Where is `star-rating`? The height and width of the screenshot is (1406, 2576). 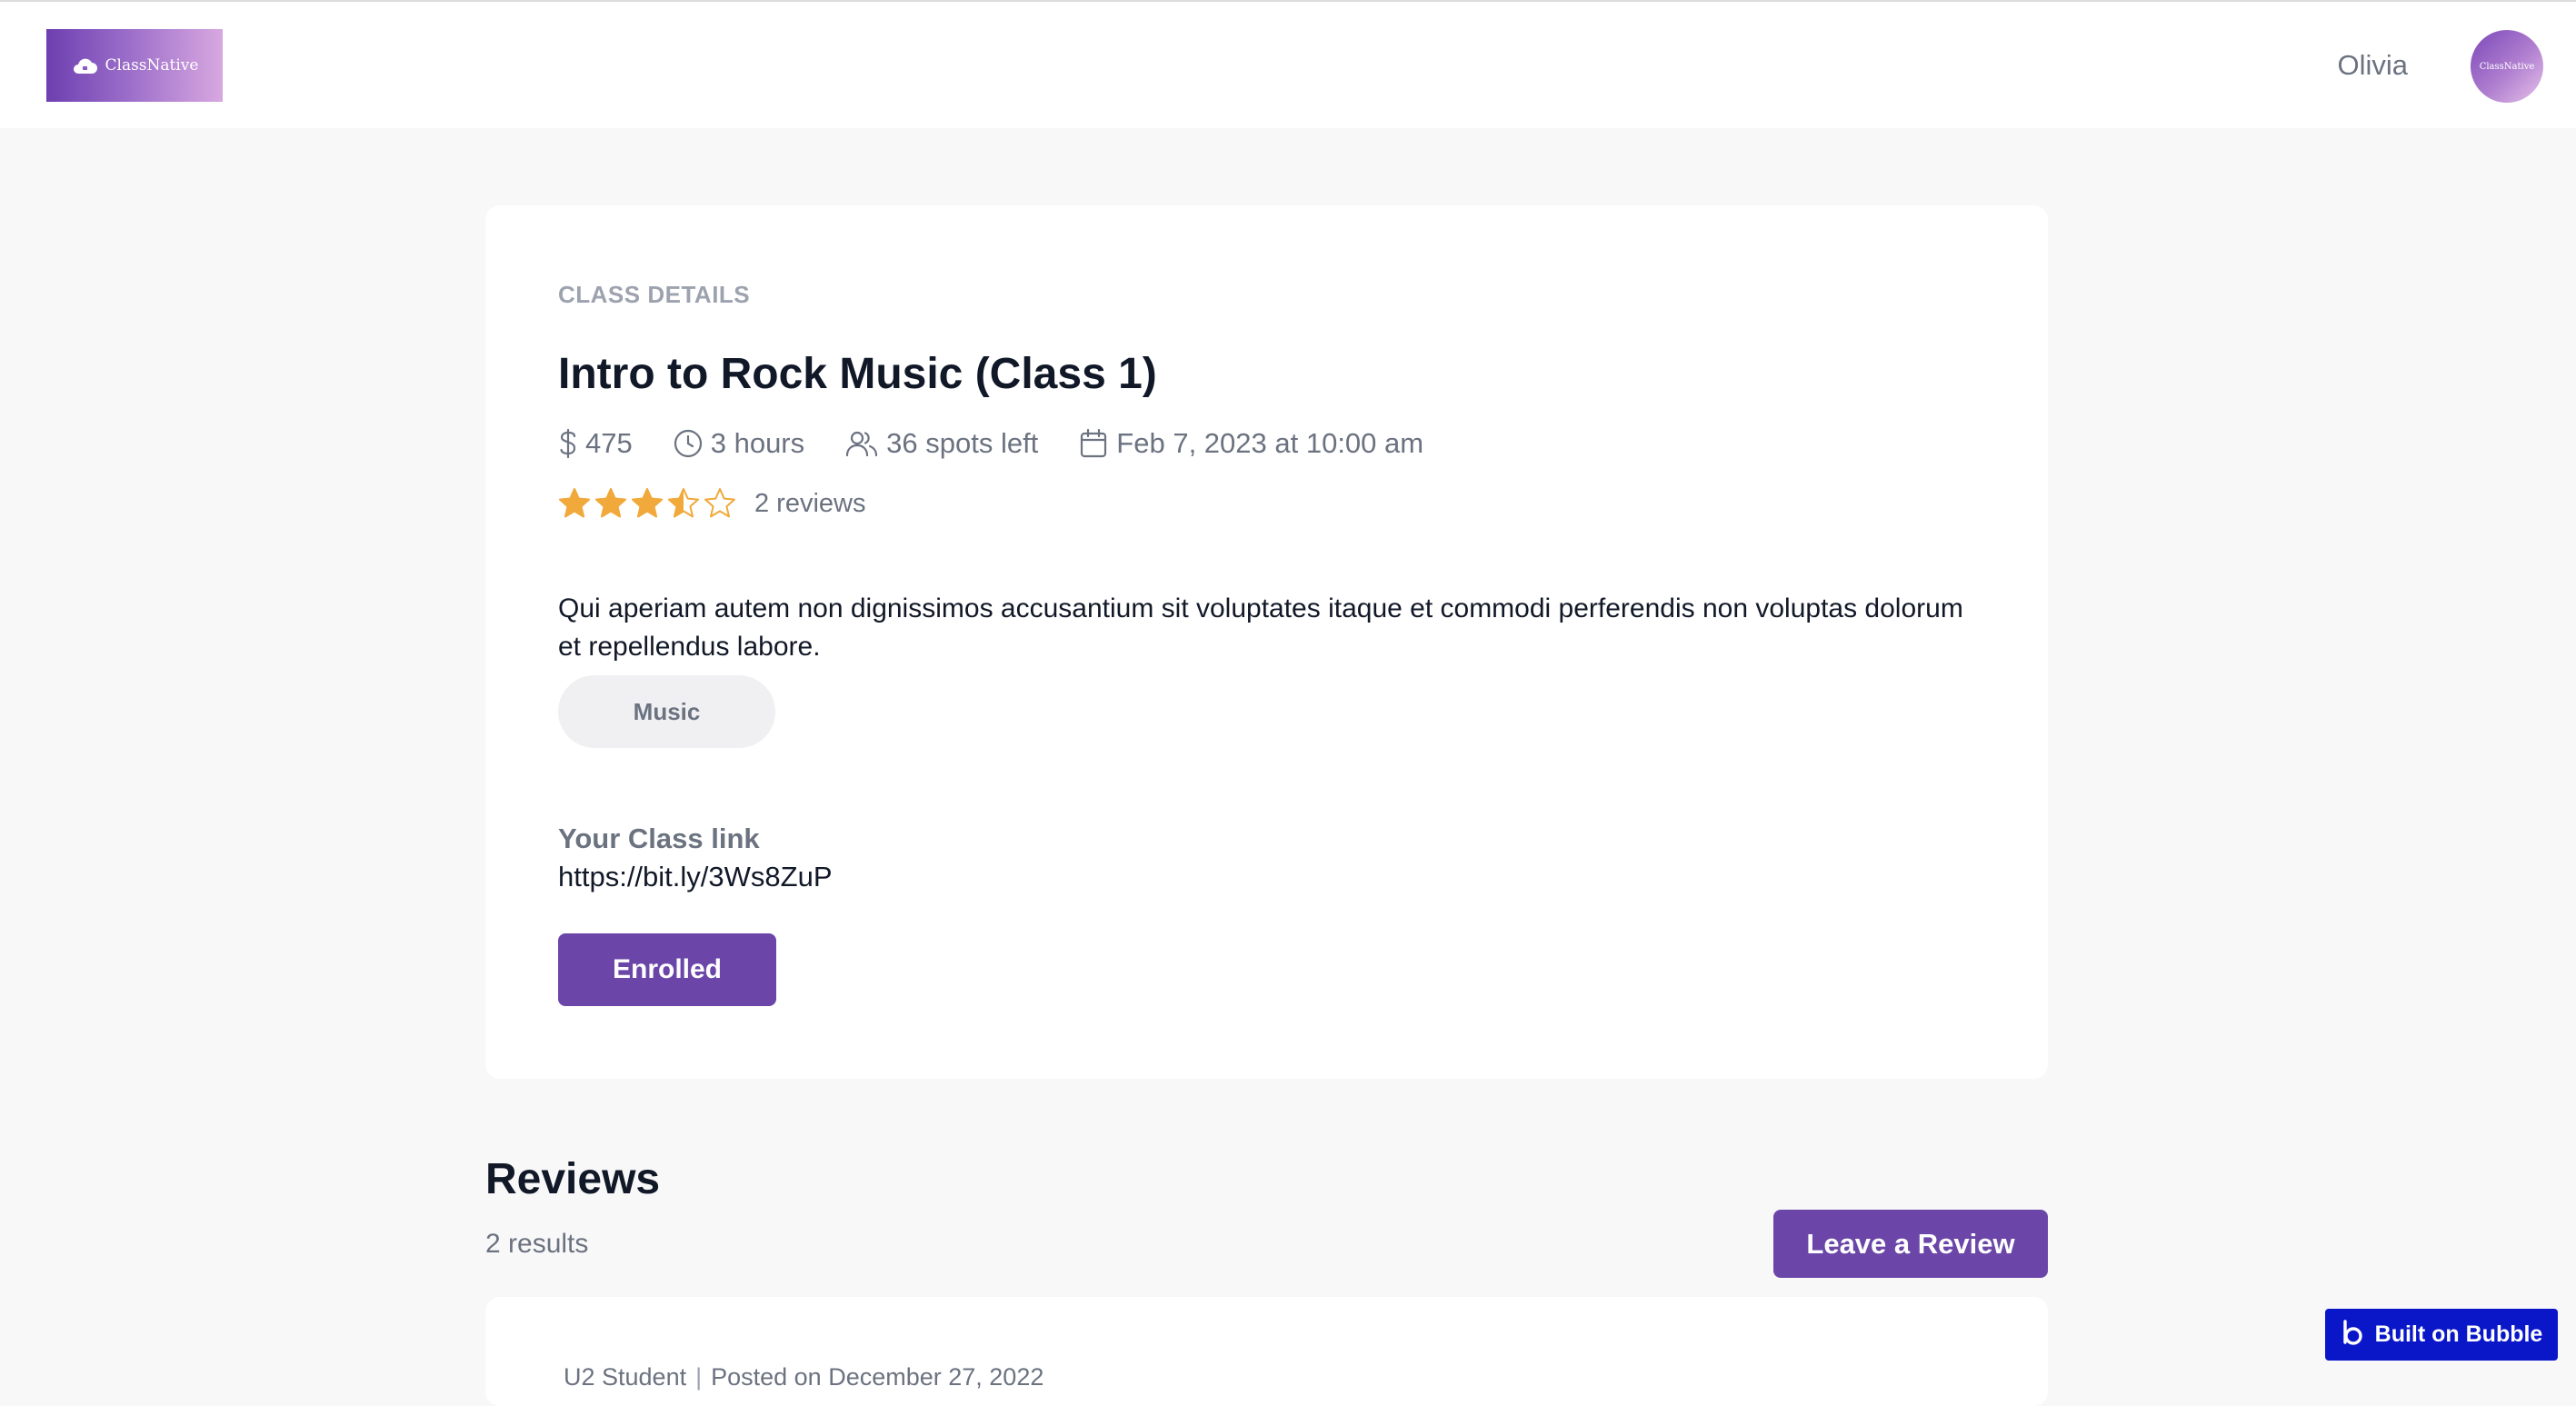
star-rating is located at coordinates (647, 503).